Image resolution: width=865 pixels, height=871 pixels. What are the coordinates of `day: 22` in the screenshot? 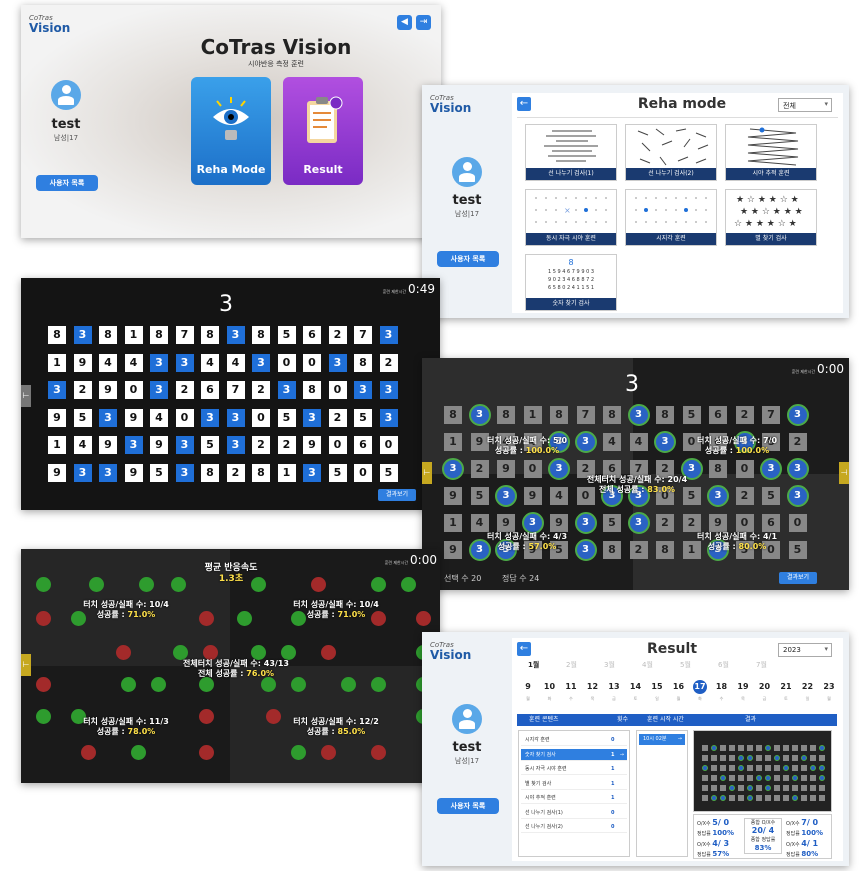 It's located at (808, 687).